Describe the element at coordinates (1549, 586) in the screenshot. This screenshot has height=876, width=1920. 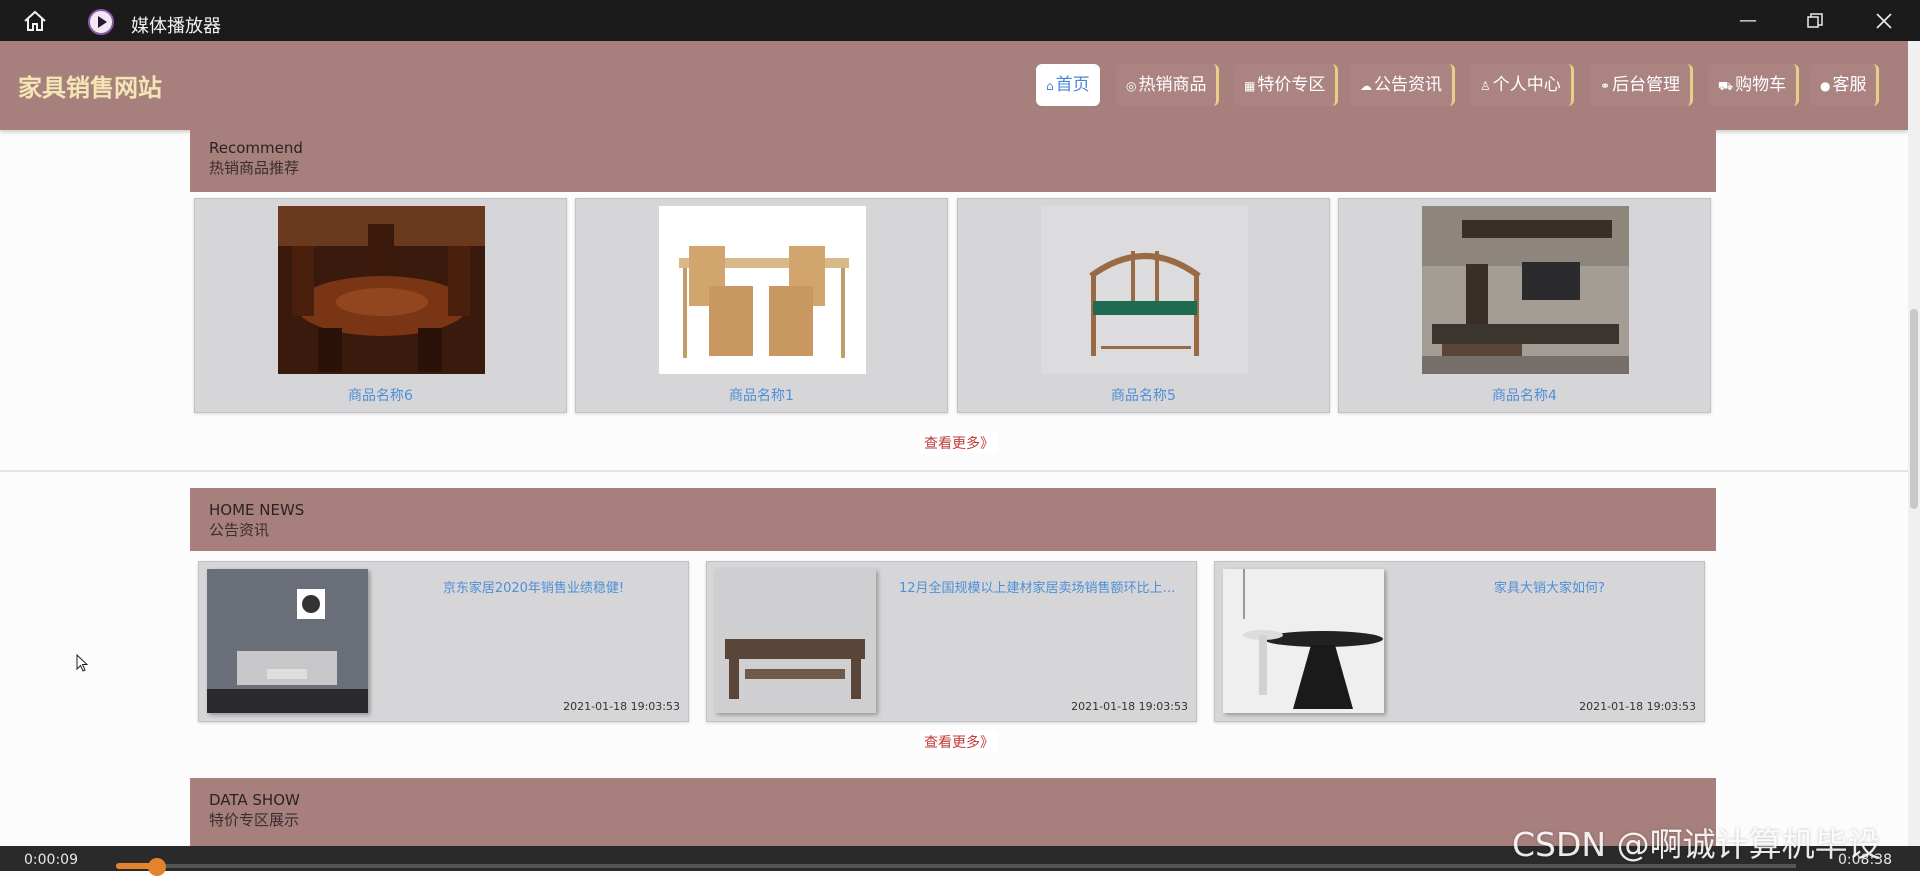
I see `news-title: 家具大销大家如何?` at that location.